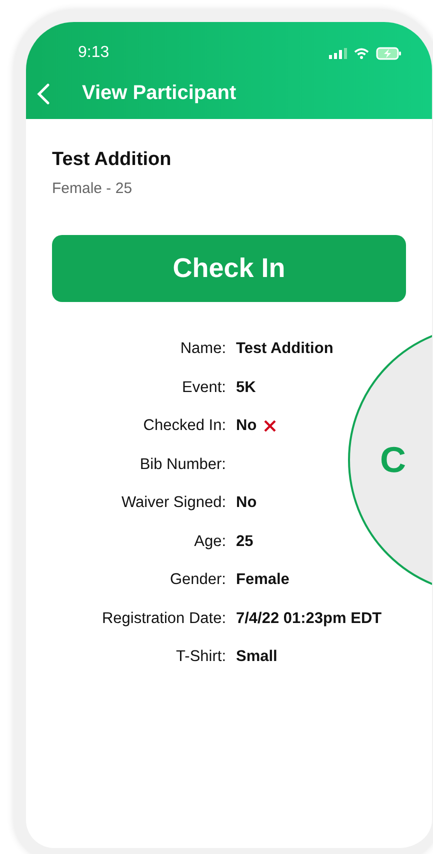  Describe the element at coordinates (112, 160) in the screenshot. I see `participant-name: Test Addition` at that location.